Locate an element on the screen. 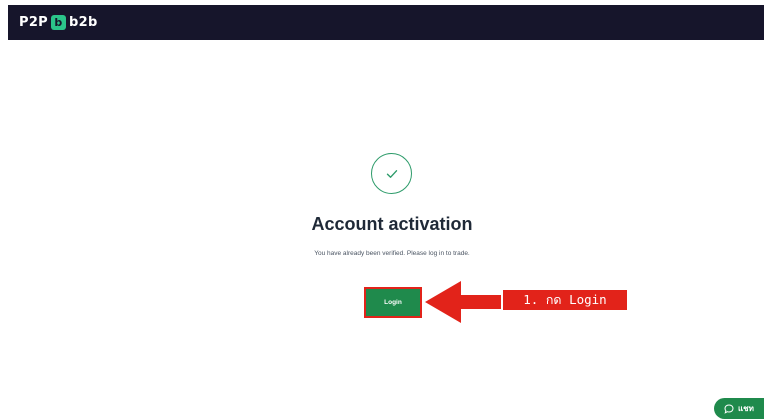 This screenshot has width=764, height=419. chat-button: แชท is located at coordinates (739, 408).